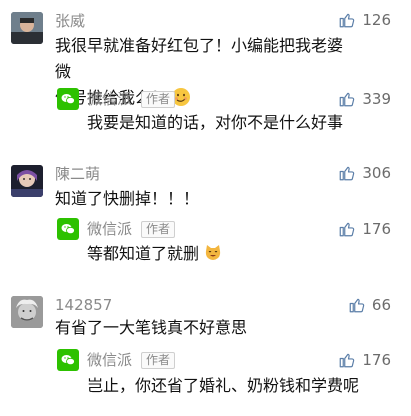 This screenshot has width=411, height=416. What do you see at coordinates (376, 99) in the screenshot?
I see `like-count: 339` at bounding box center [376, 99].